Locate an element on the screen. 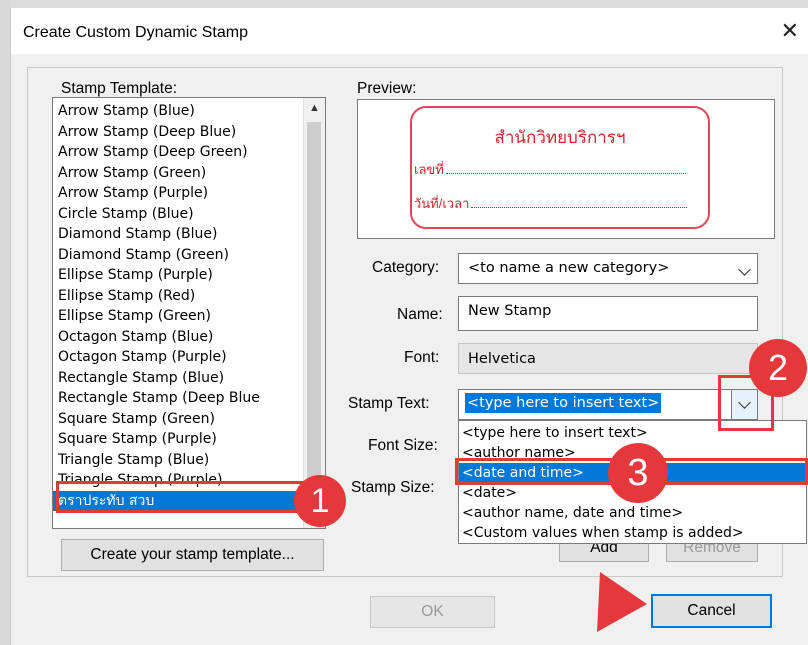 This screenshot has width=808, height=645. stamp-template-item: Square Stamp (Purple) is located at coordinates (177, 439).